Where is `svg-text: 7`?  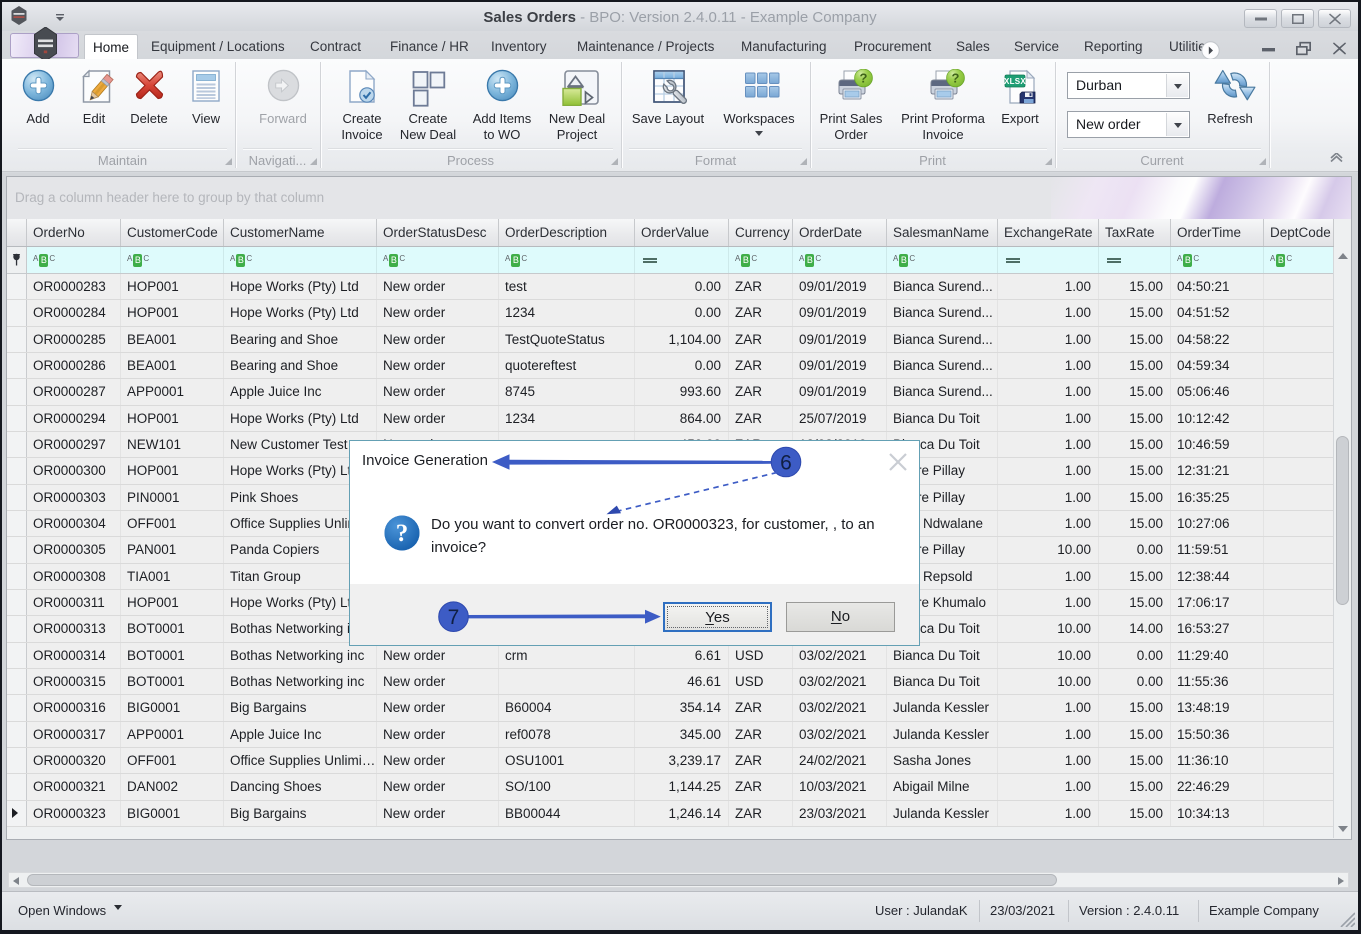
svg-text: 7 is located at coordinates (454, 617).